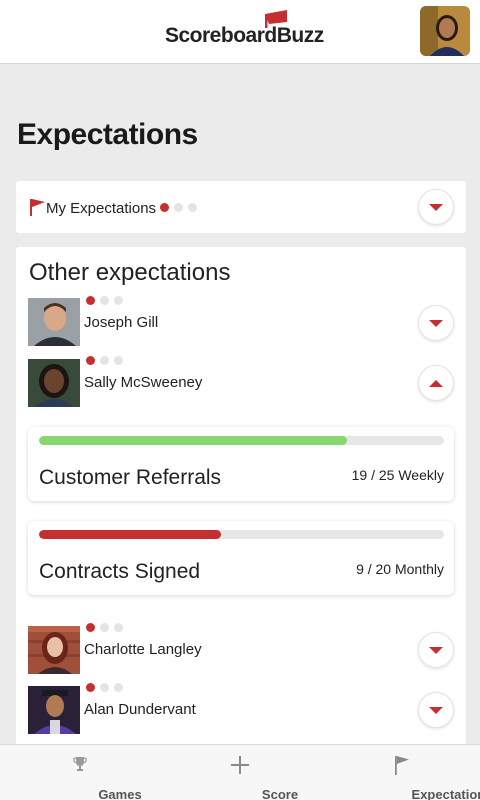  What do you see at coordinates (120, 571) in the screenshot?
I see `metric-name: Contracts Signed` at bounding box center [120, 571].